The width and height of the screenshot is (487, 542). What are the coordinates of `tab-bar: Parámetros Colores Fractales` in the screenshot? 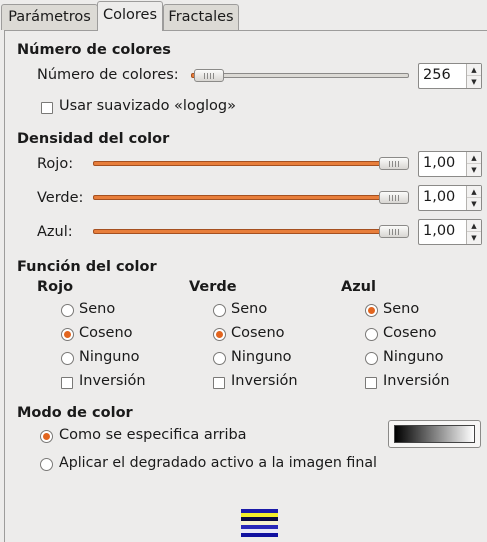 It's located at (243, 15).